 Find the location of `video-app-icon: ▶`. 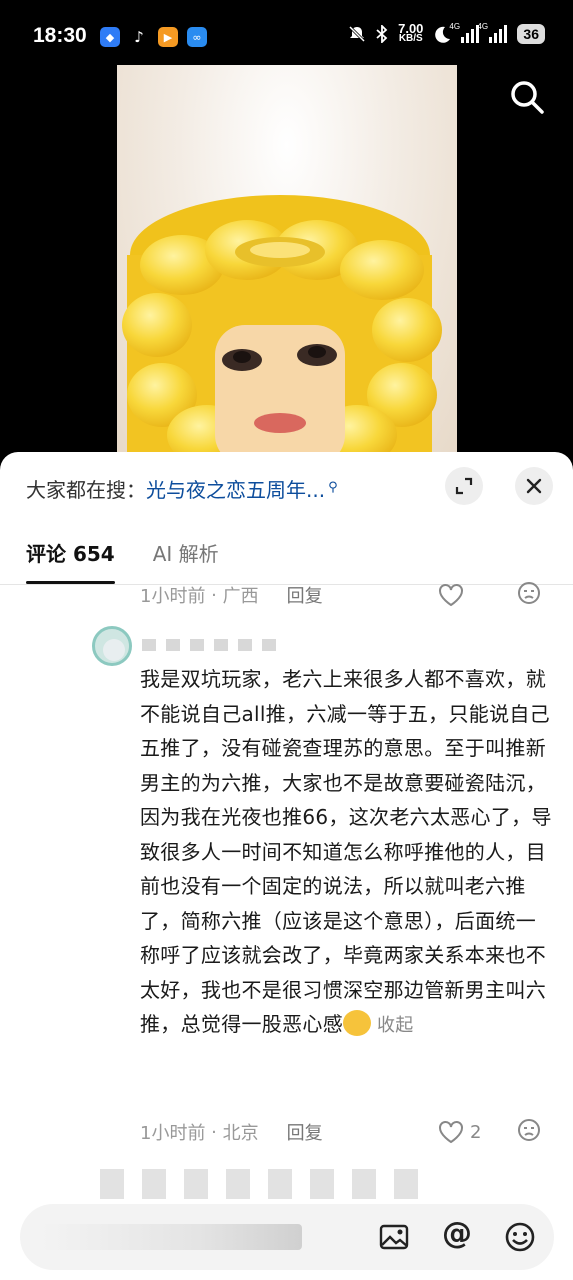

video-app-icon: ▶ is located at coordinates (168, 37).